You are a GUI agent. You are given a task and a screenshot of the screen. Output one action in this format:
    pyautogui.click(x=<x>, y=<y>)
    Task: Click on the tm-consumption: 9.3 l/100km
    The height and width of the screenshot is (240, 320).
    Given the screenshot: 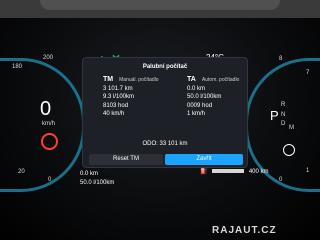 What is the action you would take?
    pyautogui.click(x=119, y=97)
    